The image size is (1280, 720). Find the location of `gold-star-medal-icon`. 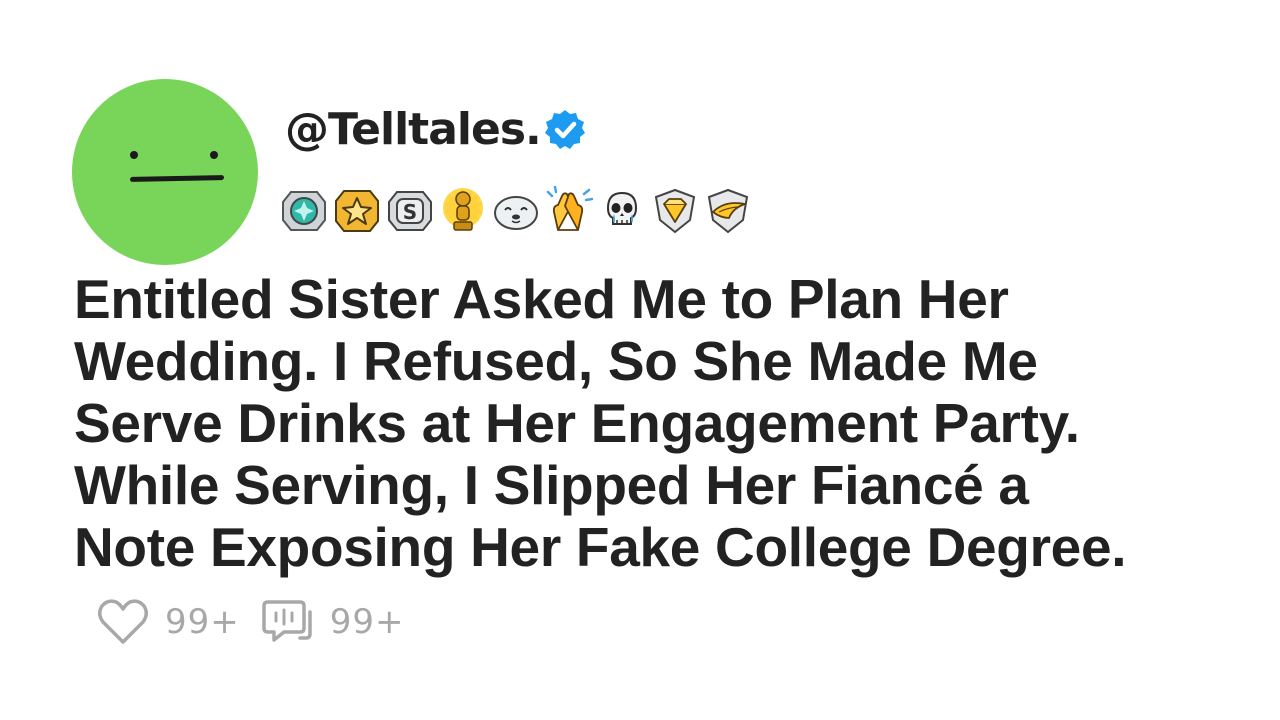

gold-star-medal-icon is located at coordinates (357, 211).